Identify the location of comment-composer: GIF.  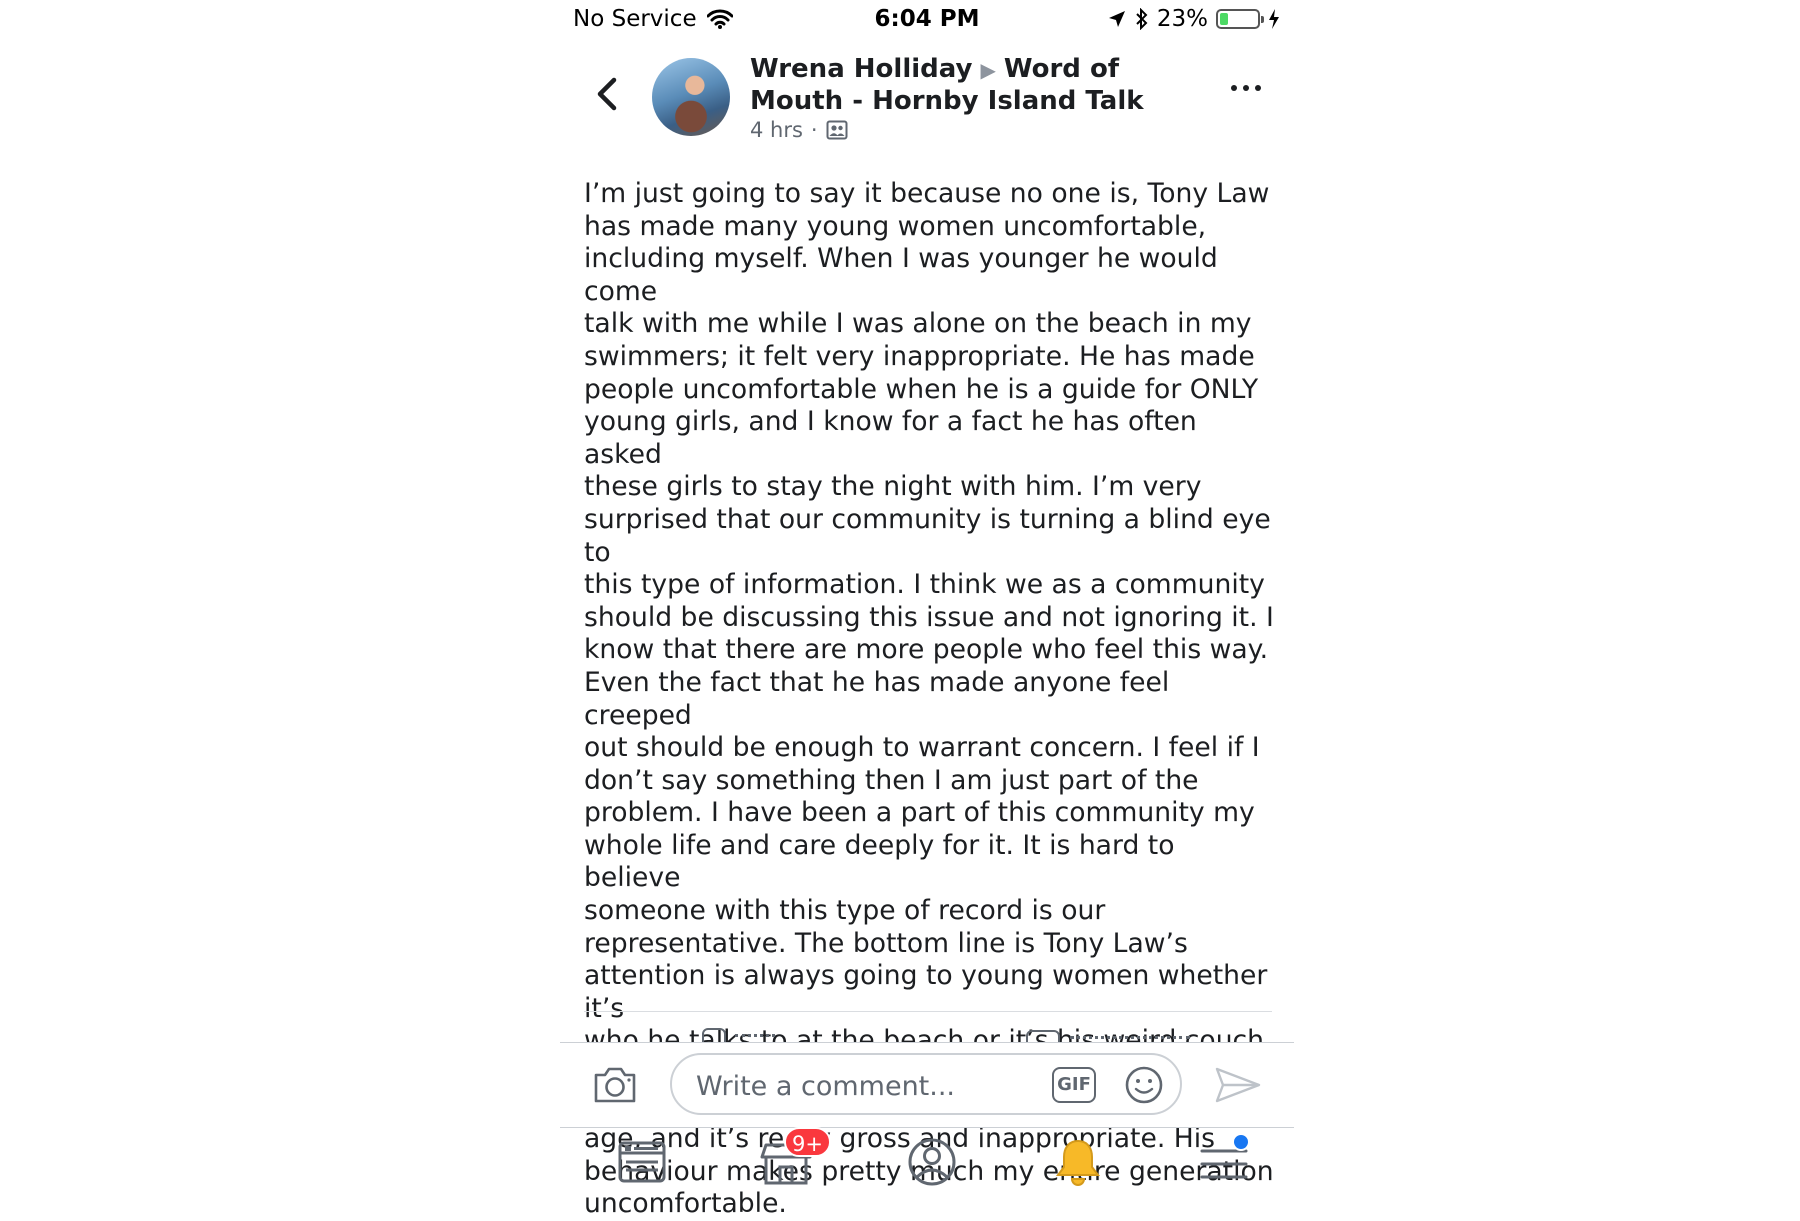
(927, 1085).